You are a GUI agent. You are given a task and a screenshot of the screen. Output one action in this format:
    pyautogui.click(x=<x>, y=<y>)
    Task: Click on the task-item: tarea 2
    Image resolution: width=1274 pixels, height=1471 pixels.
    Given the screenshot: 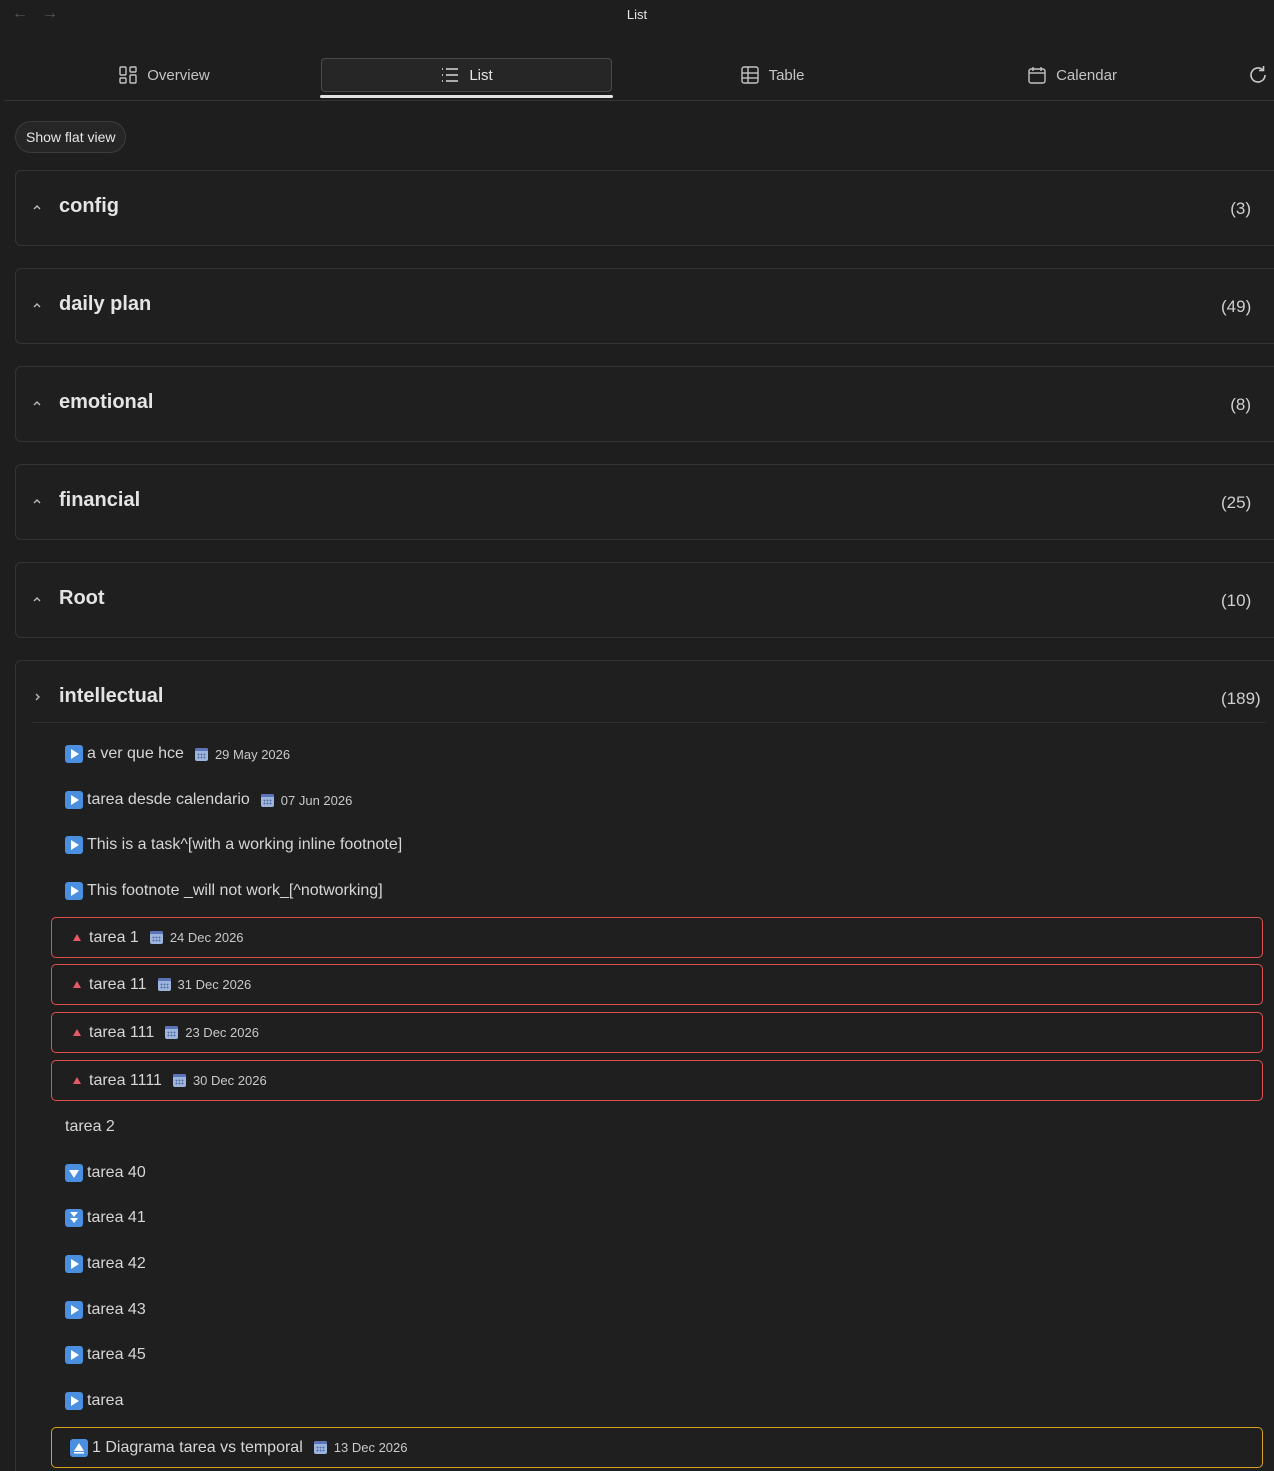 What is the action you would take?
    pyautogui.click(x=90, y=1127)
    